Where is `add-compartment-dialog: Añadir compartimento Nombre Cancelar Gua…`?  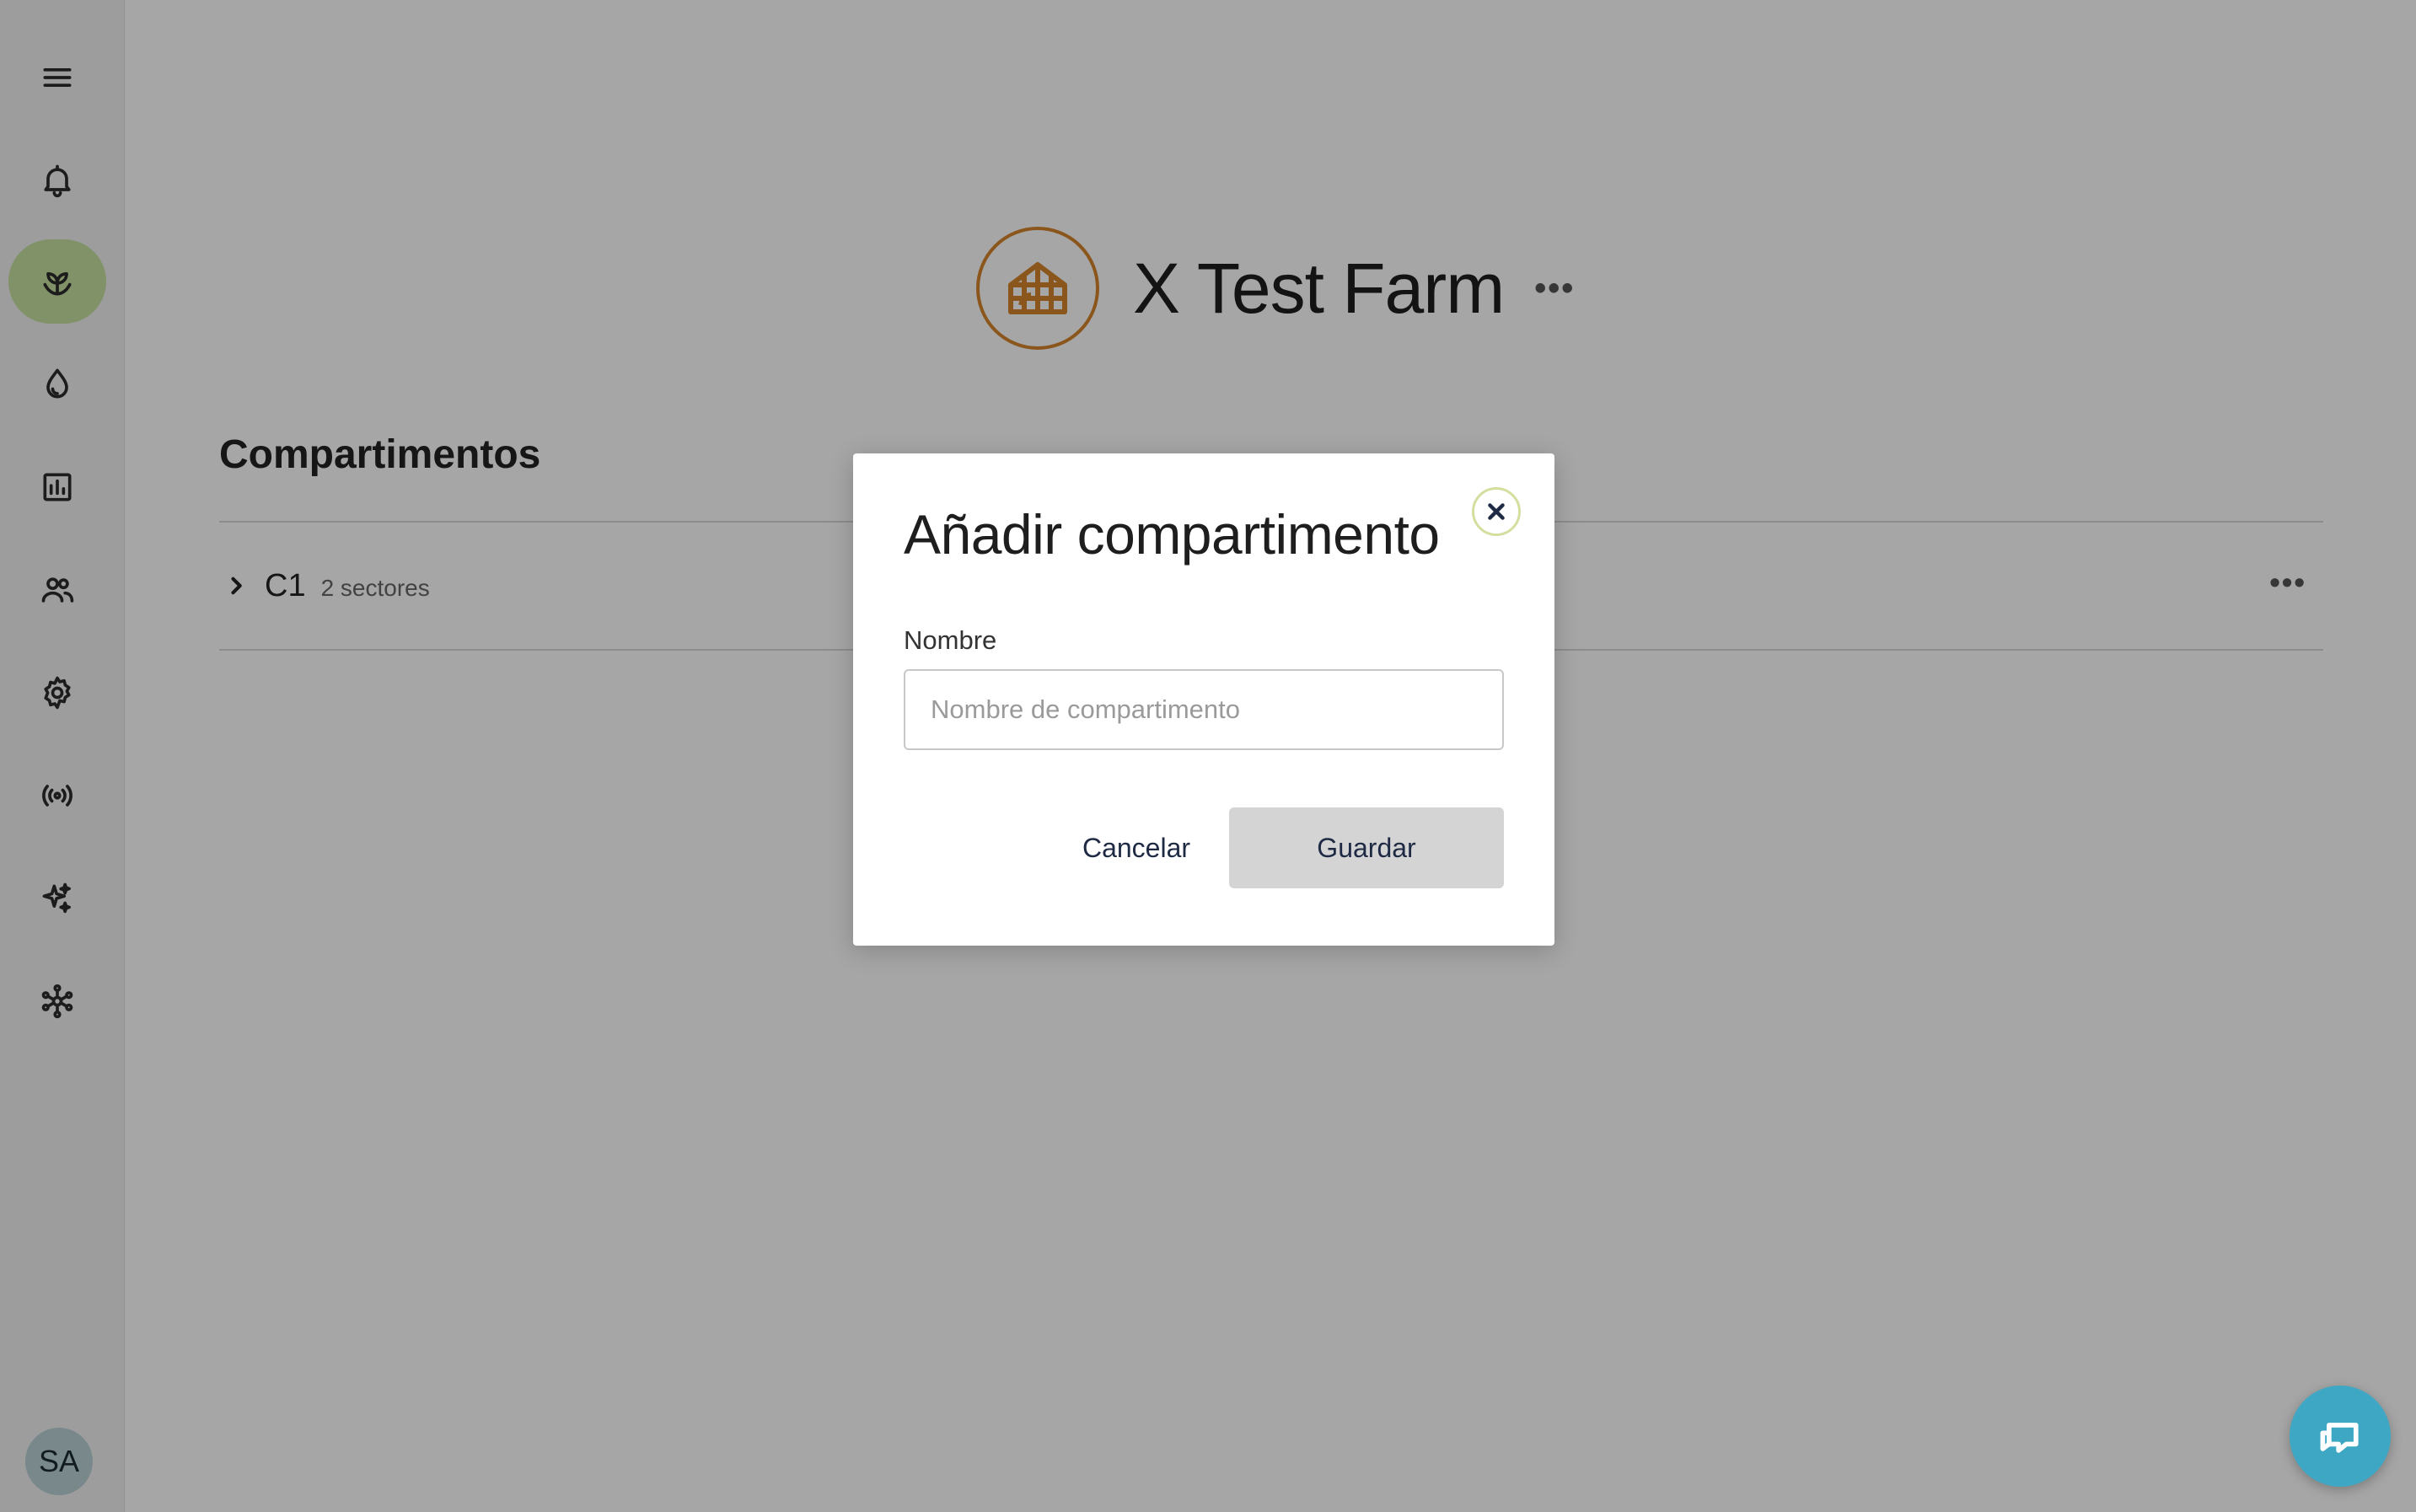
add-compartment-dialog: Añadir compartimento Nombre Cancelar Gua… is located at coordinates (1203, 699).